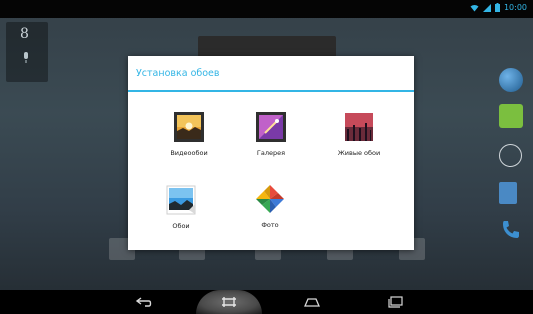 The image size is (533, 314). I want to click on google-search-icon: 8, so click(24, 34).